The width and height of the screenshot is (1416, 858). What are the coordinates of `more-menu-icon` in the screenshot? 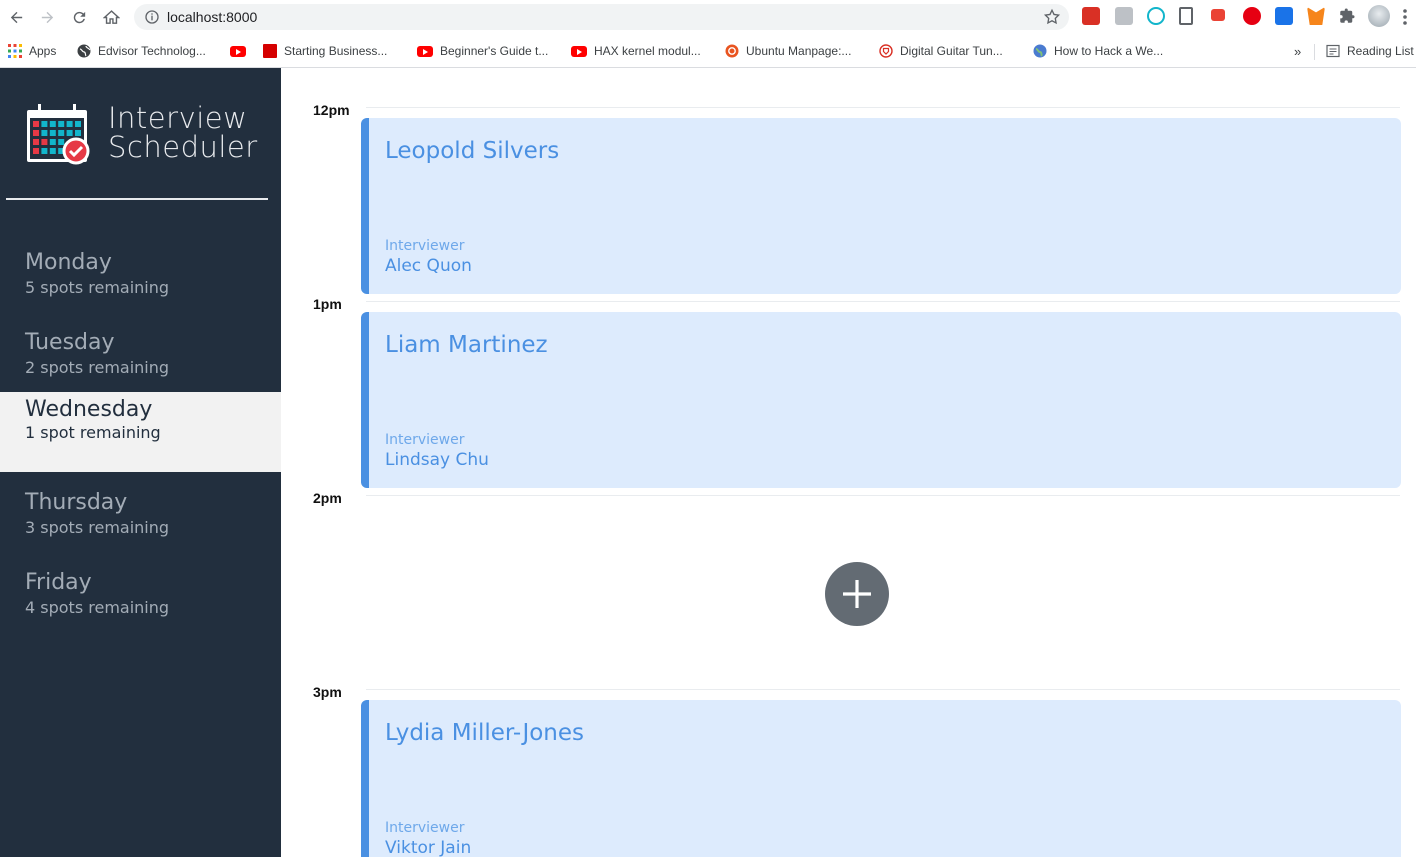 It's located at (1405, 17).